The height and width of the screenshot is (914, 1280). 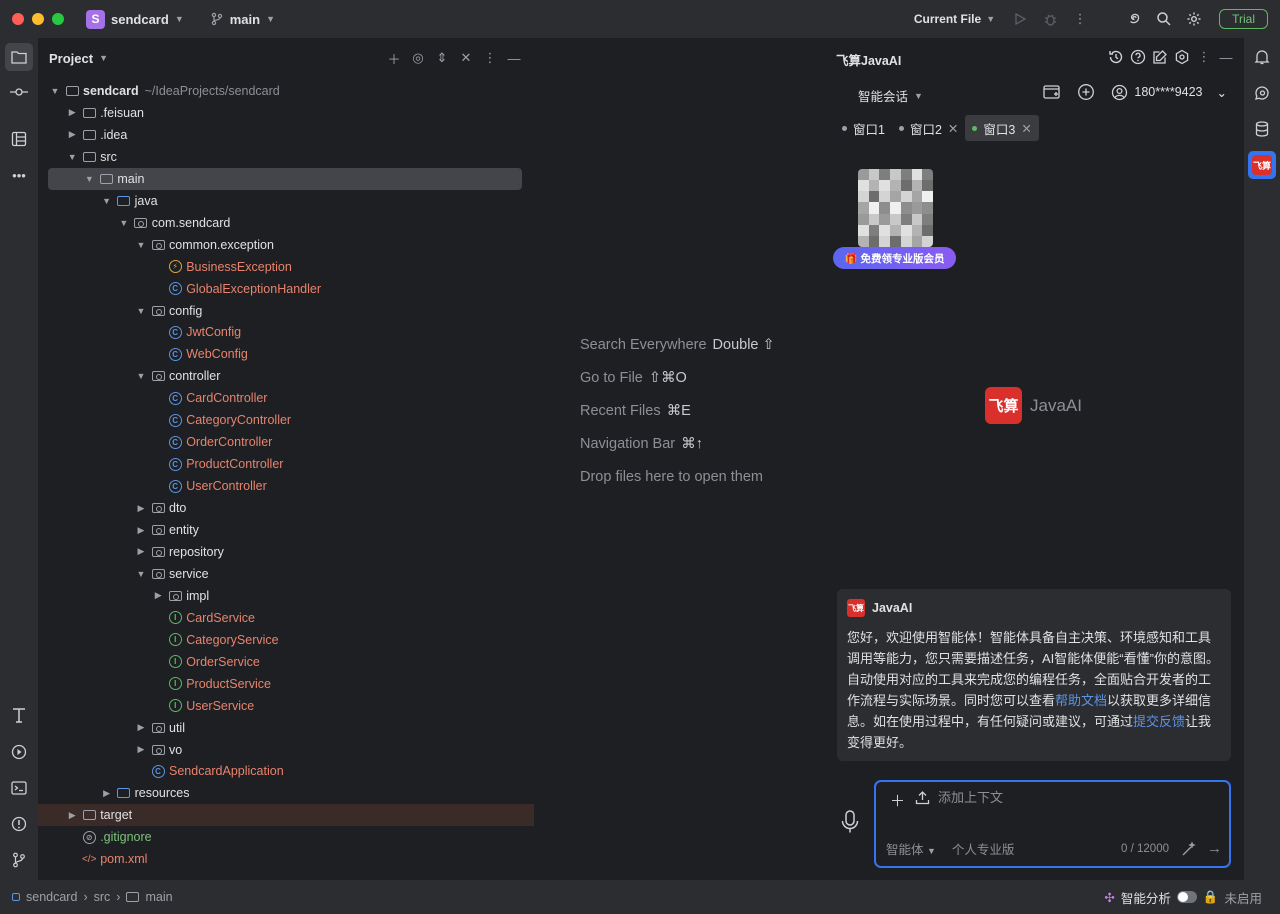 I want to click on git-tool-button, so click(x=19, y=860).